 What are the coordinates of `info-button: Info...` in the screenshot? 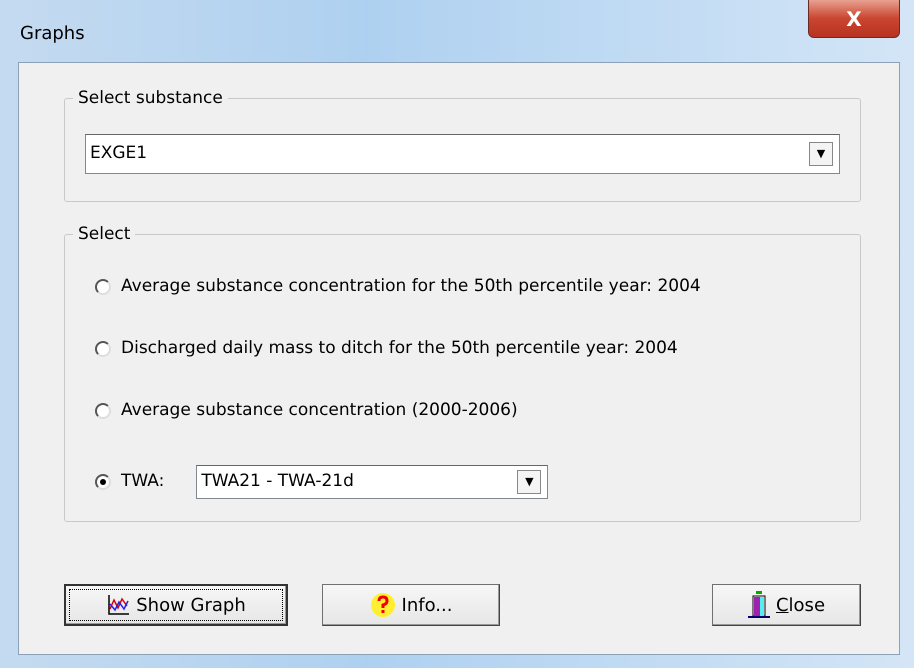 It's located at (411, 605).